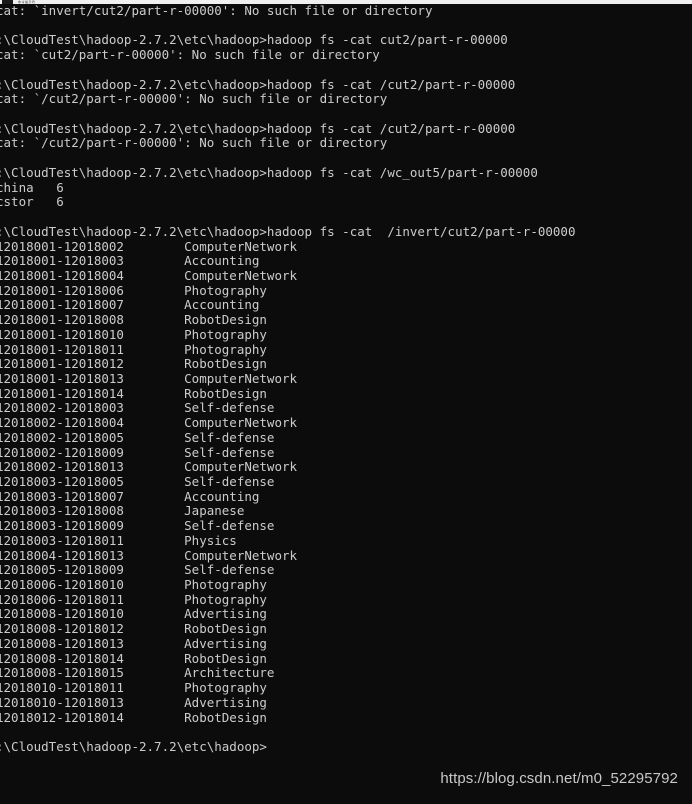 This screenshot has height=804, width=692. Describe the element at coordinates (133, 702) in the screenshot. I see `console-data-line: 12018010-12018013 Advertising` at that location.